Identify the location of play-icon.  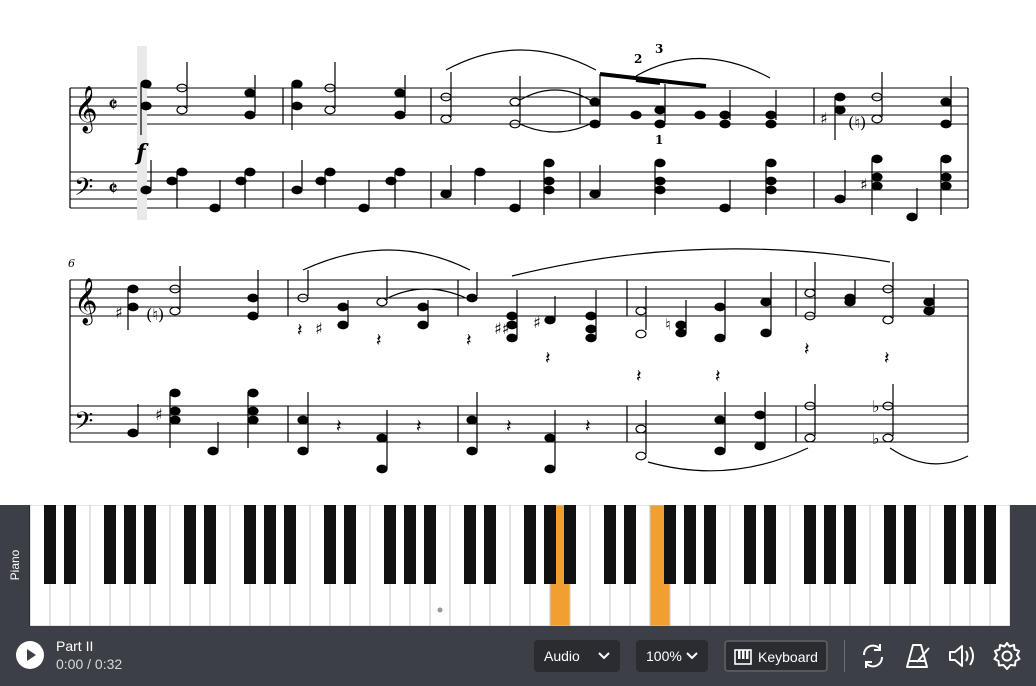
(31, 655).